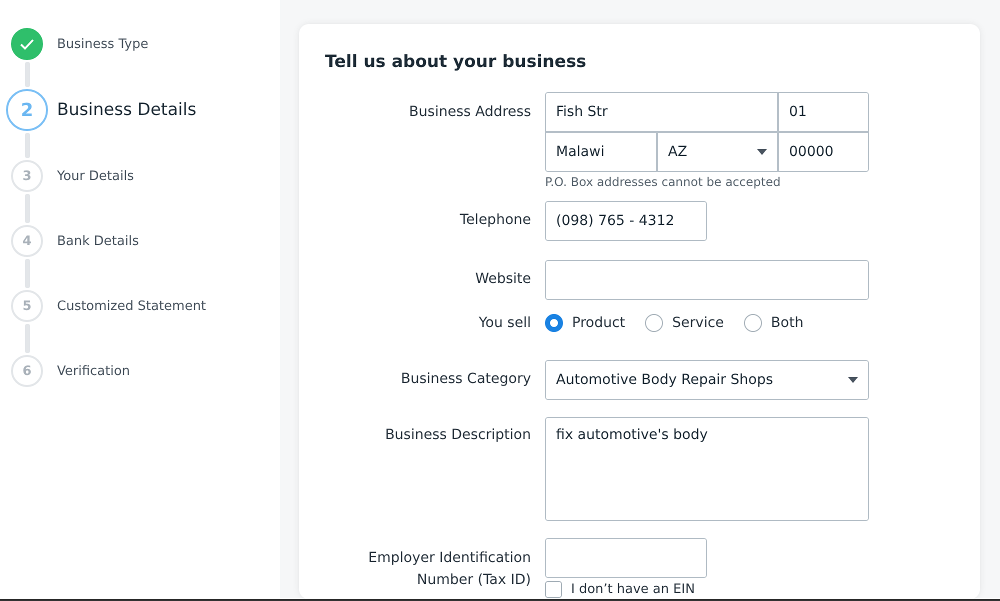 The image size is (1000, 601). Describe the element at coordinates (27, 110) in the screenshot. I see `step-circle: 2` at that location.